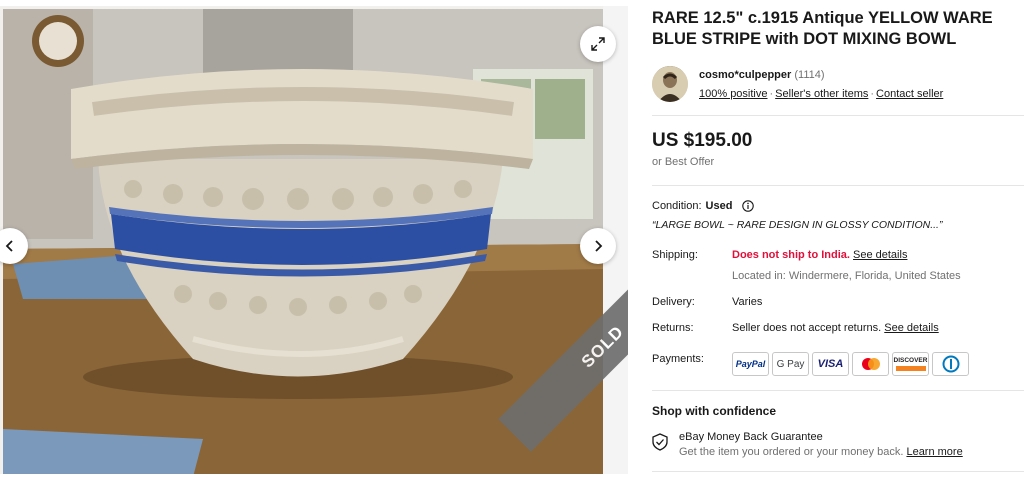  I want to click on seller-username: cosmo*culpepper, so click(745, 75).